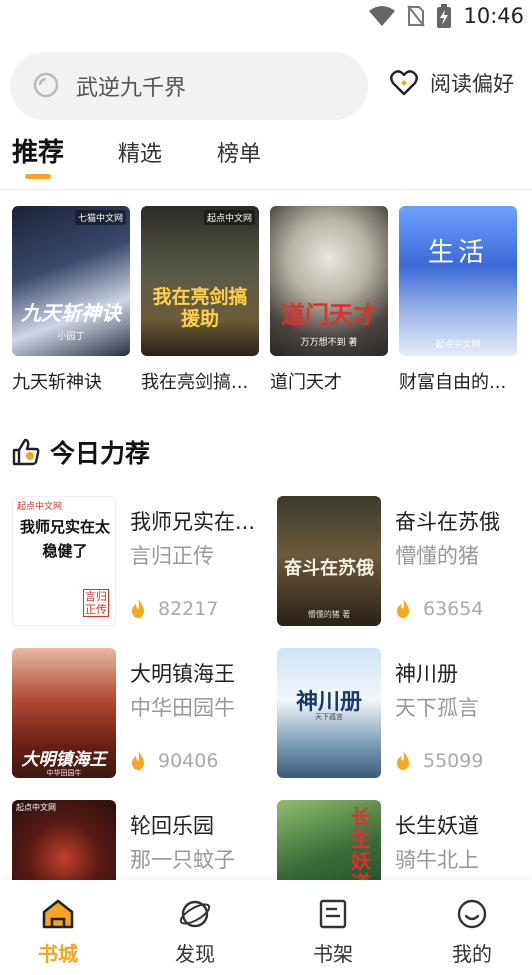  I want to click on nav-bookstore: 书城, so click(58, 932).